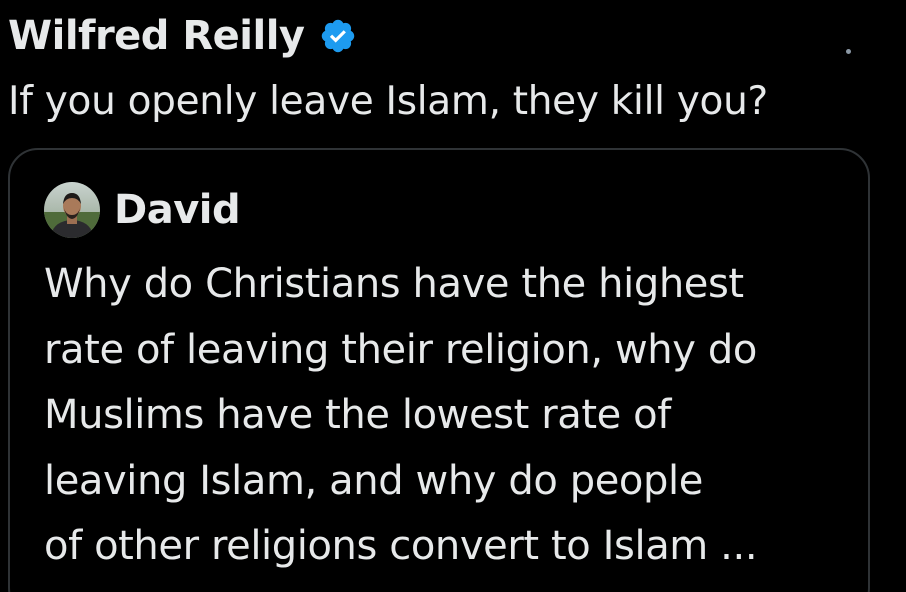 Image resolution: width=906 pixels, height=592 pixels. I want to click on author-name: Wilfred Reilly, so click(156, 36).